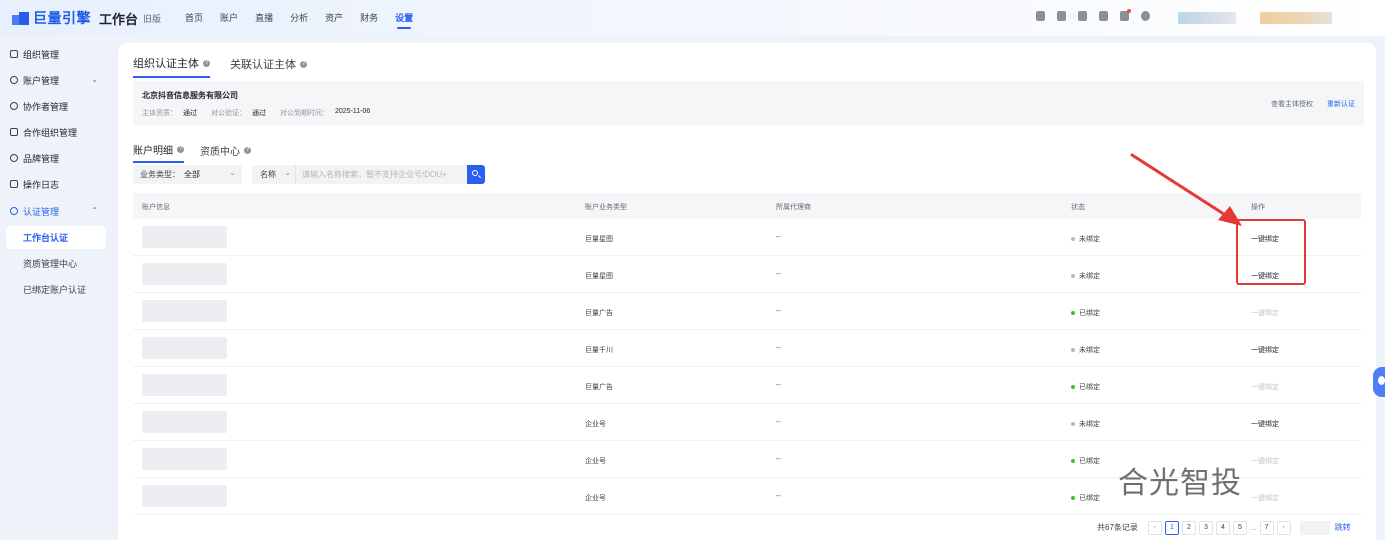 The height and width of the screenshot is (540, 1385). Describe the element at coordinates (381, 174) in the screenshot. I see `search-input` at that location.